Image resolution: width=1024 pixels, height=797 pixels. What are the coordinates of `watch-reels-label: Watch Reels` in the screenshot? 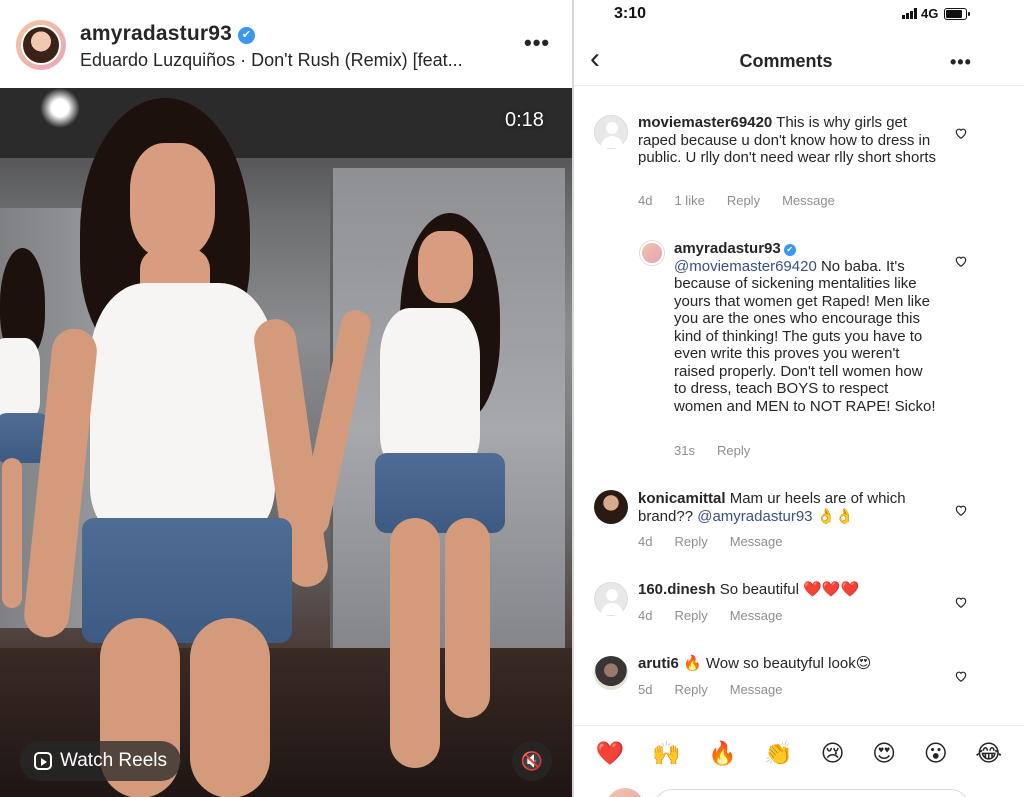 It's located at (113, 760).